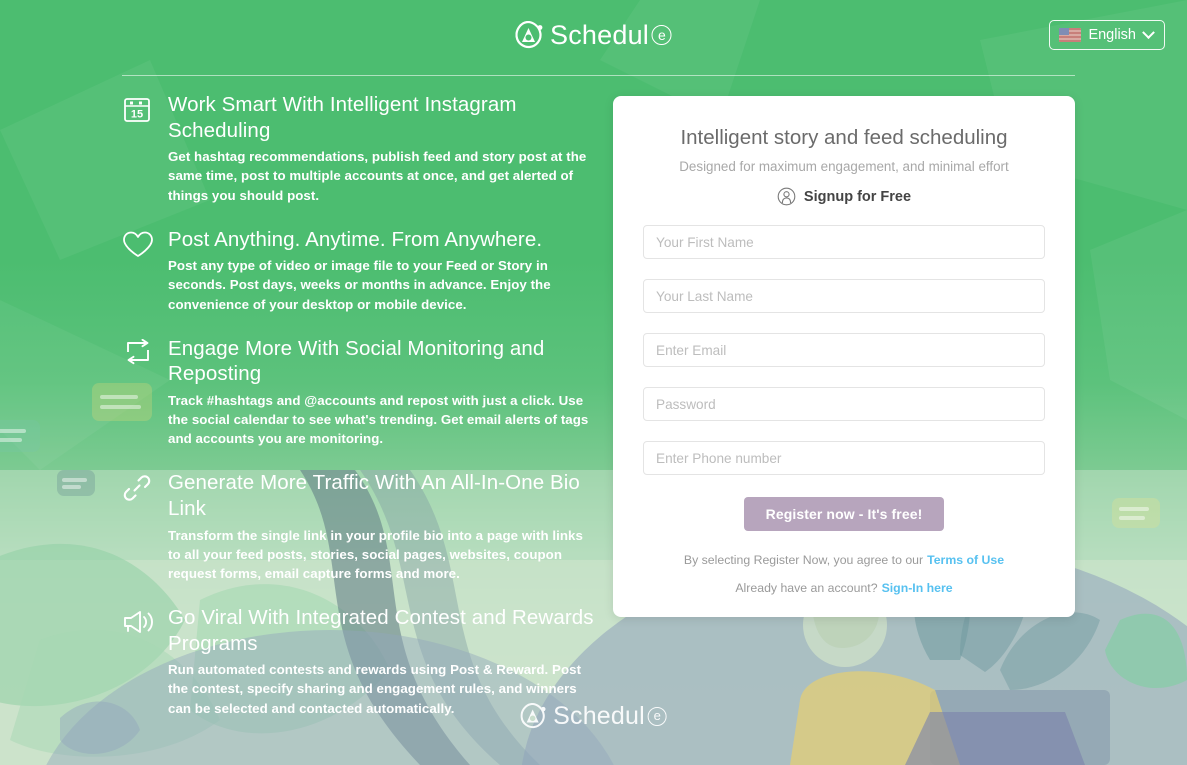 The height and width of the screenshot is (765, 1187). I want to click on ai-logo-mark-icon, so click(528, 35).